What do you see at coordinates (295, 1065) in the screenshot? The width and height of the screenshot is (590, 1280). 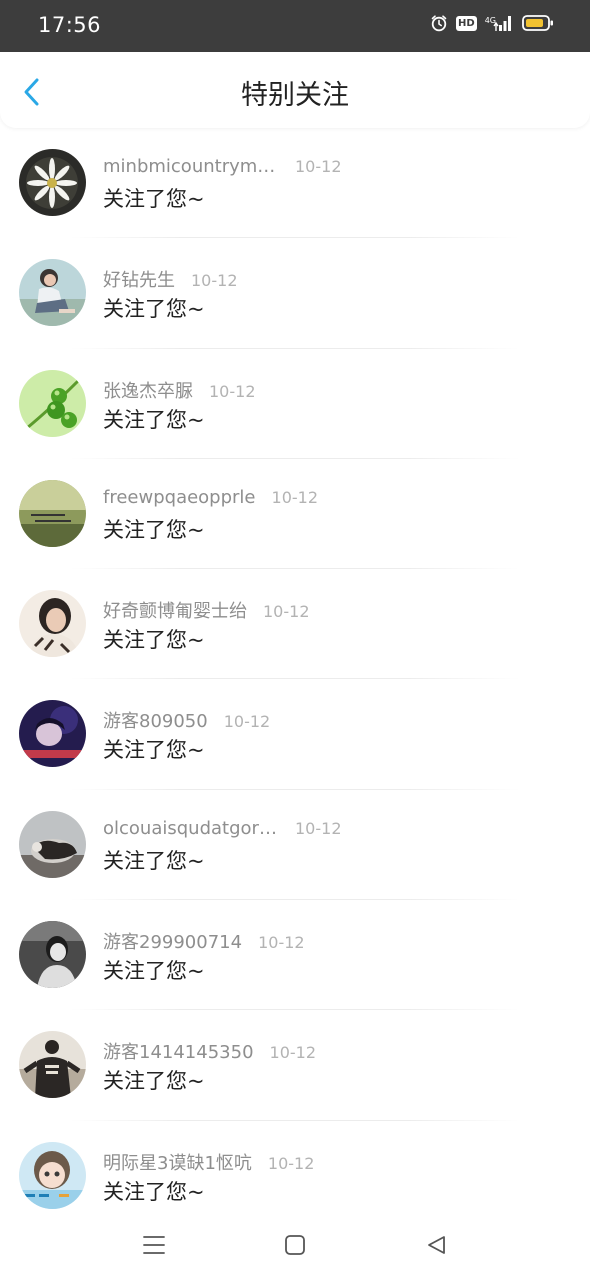 I see `list-item: 游客1414145350 10-12 关注了您~` at bounding box center [295, 1065].